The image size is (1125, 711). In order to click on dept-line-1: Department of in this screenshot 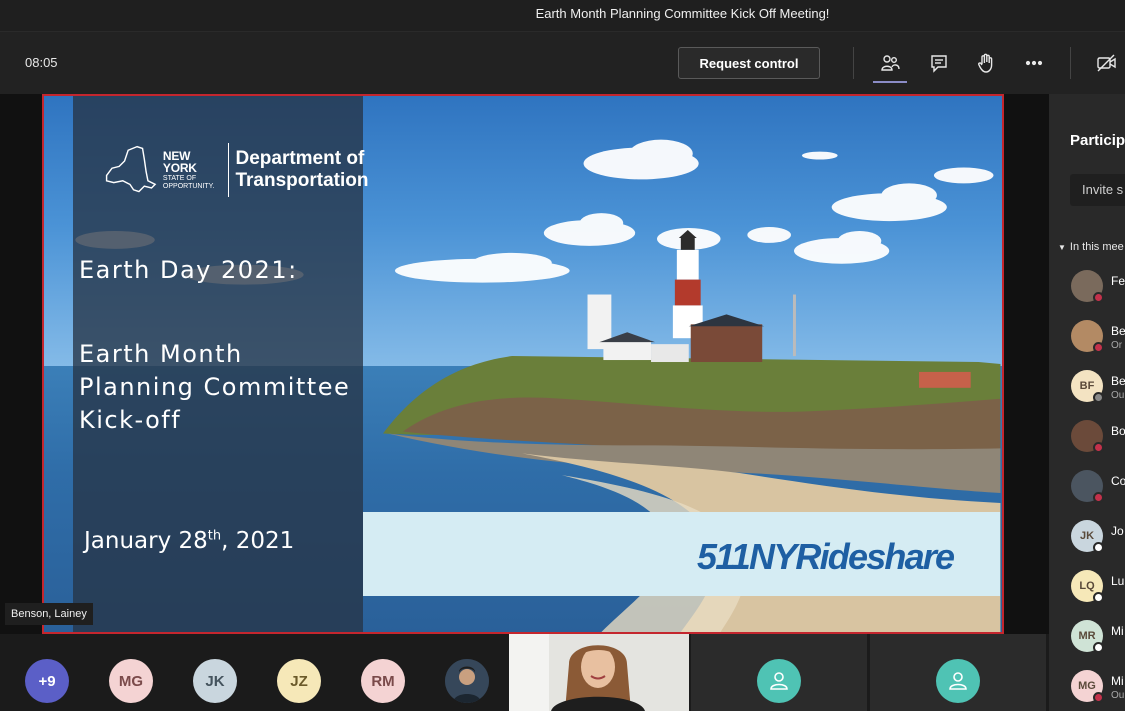, I will do `click(300, 158)`.